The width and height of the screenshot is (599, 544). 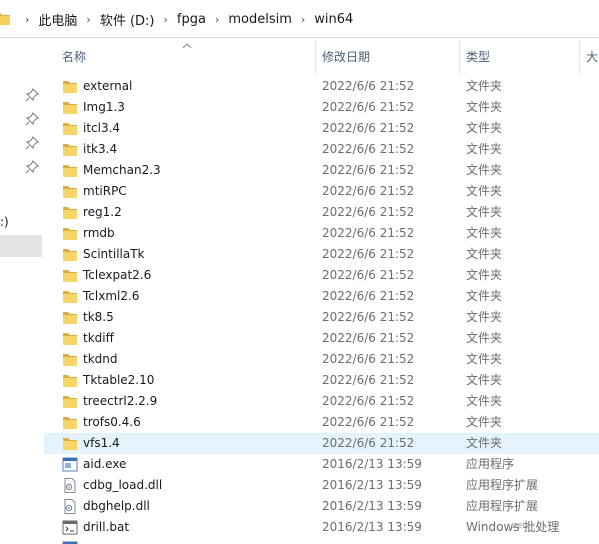 What do you see at coordinates (592, 57) in the screenshot?
I see `column-header-size: 大` at bounding box center [592, 57].